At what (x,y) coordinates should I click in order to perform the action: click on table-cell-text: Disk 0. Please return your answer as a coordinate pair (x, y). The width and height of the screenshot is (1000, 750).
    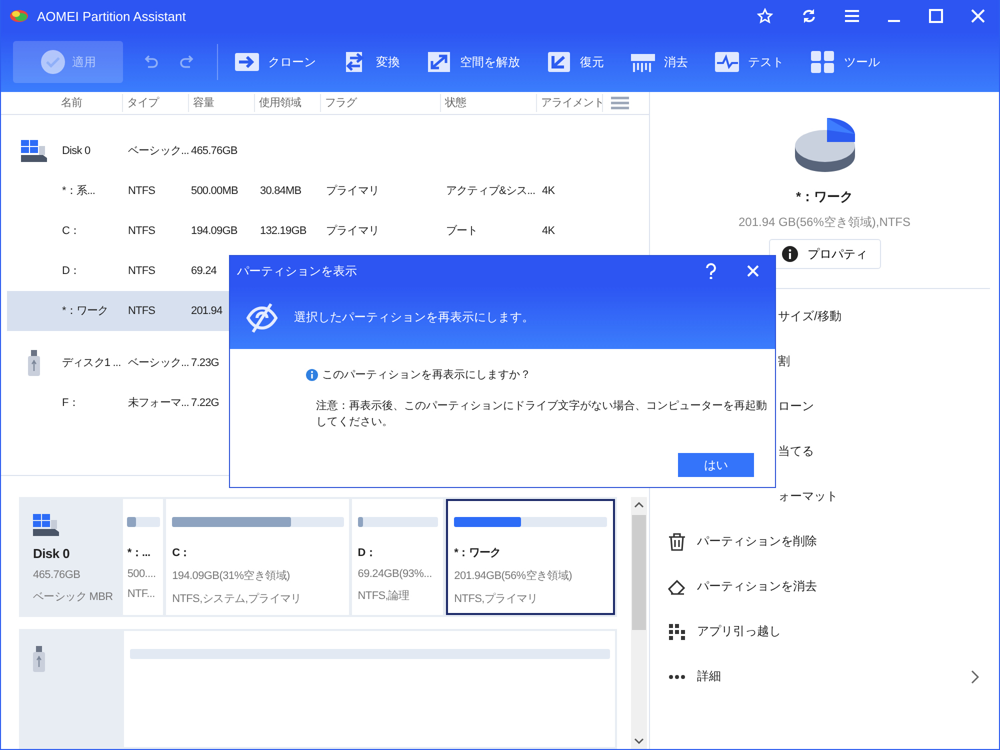
    Looking at the image, I should click on (75, 151).